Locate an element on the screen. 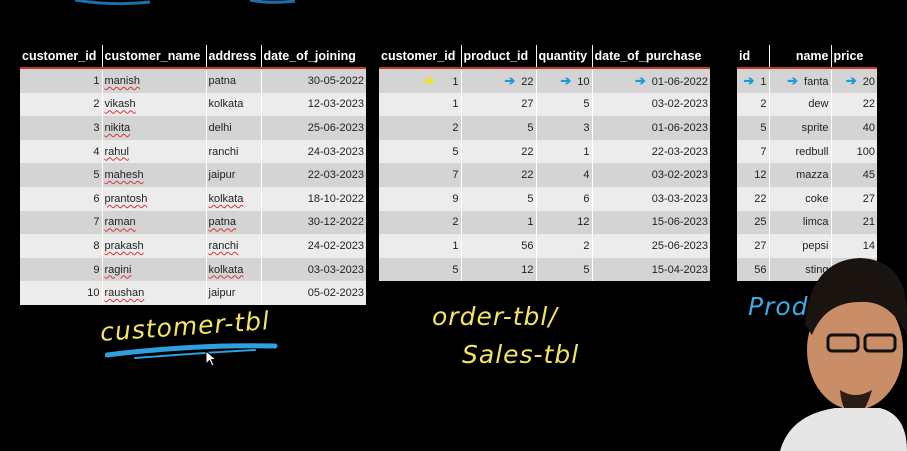 This screenshot has width=907, height=451. order-table-annotation-line2: Sales-tbl is located at coordinates (521, 354).